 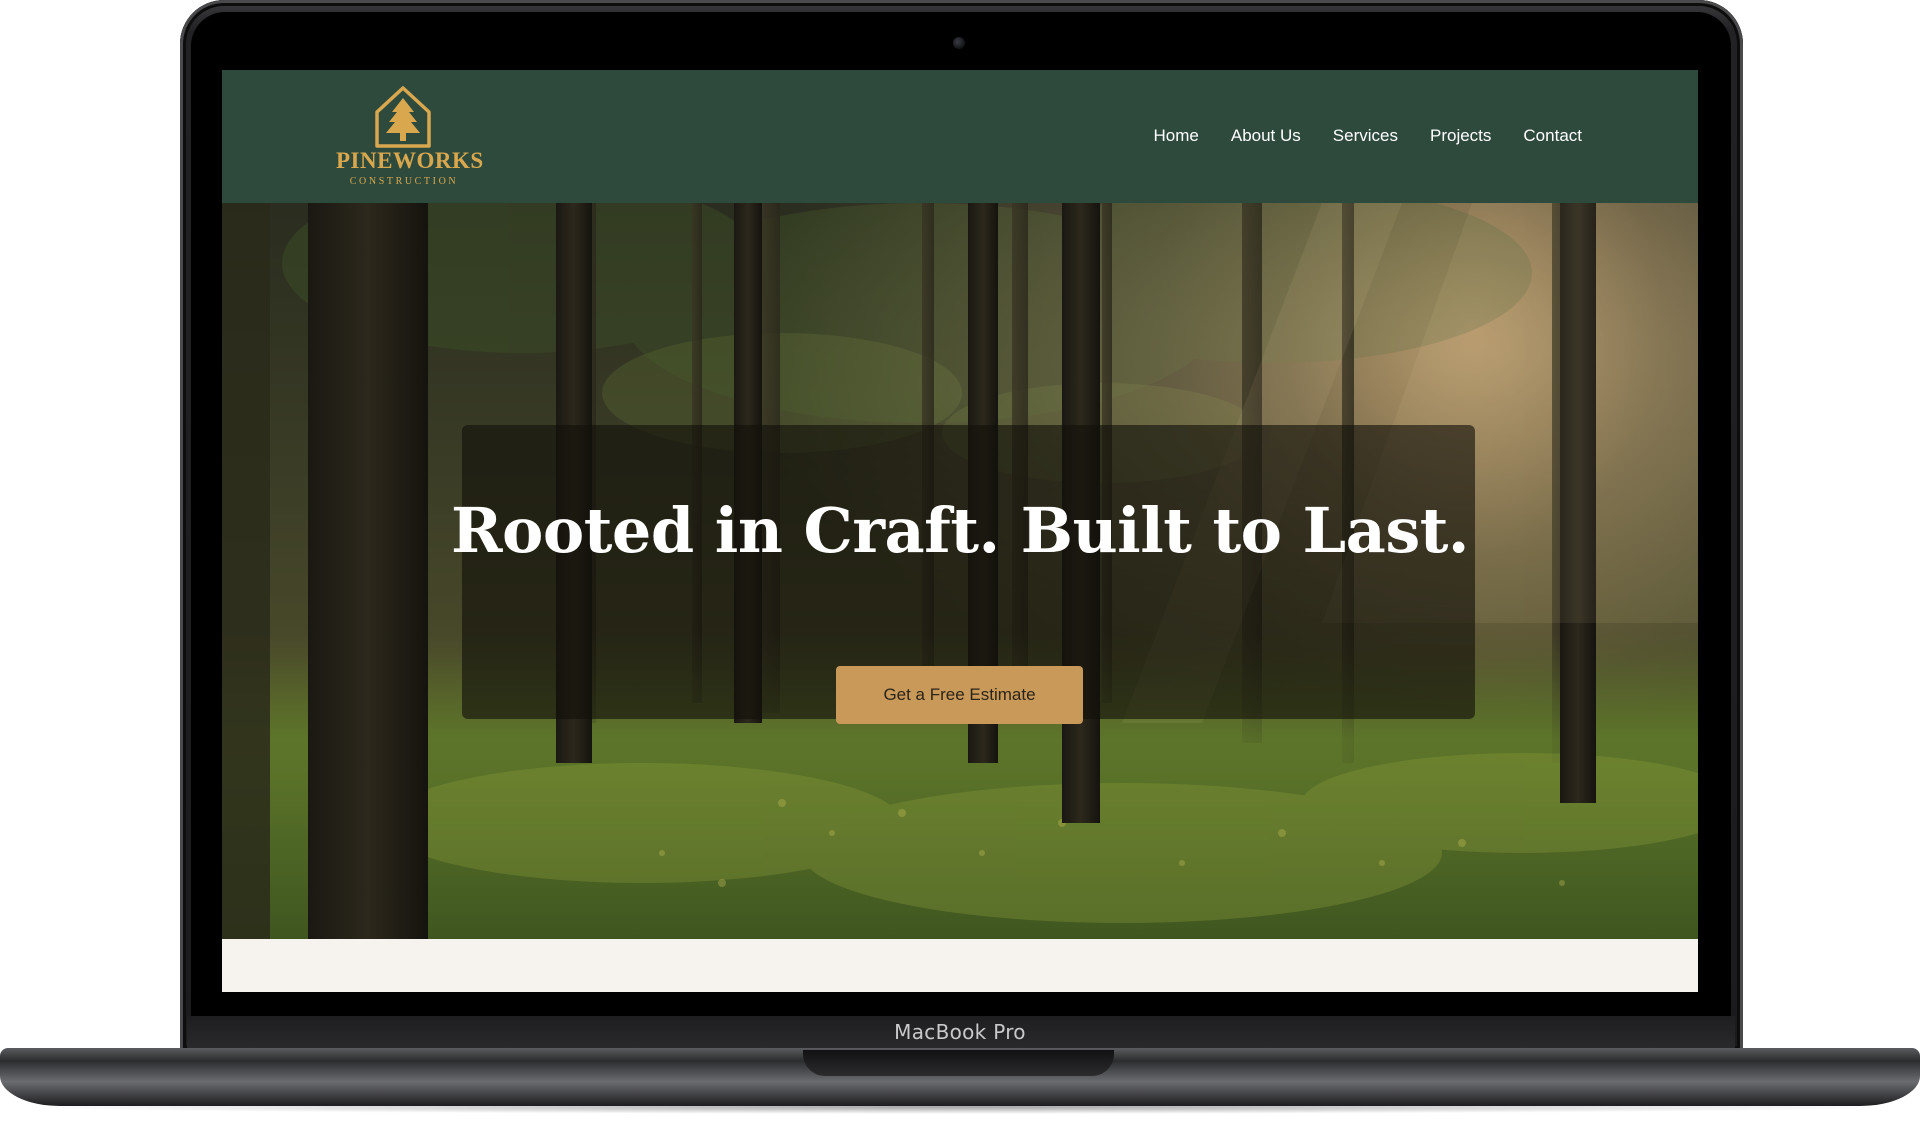 I want to click on nav-home: Home, so click(x=1176, y=136).